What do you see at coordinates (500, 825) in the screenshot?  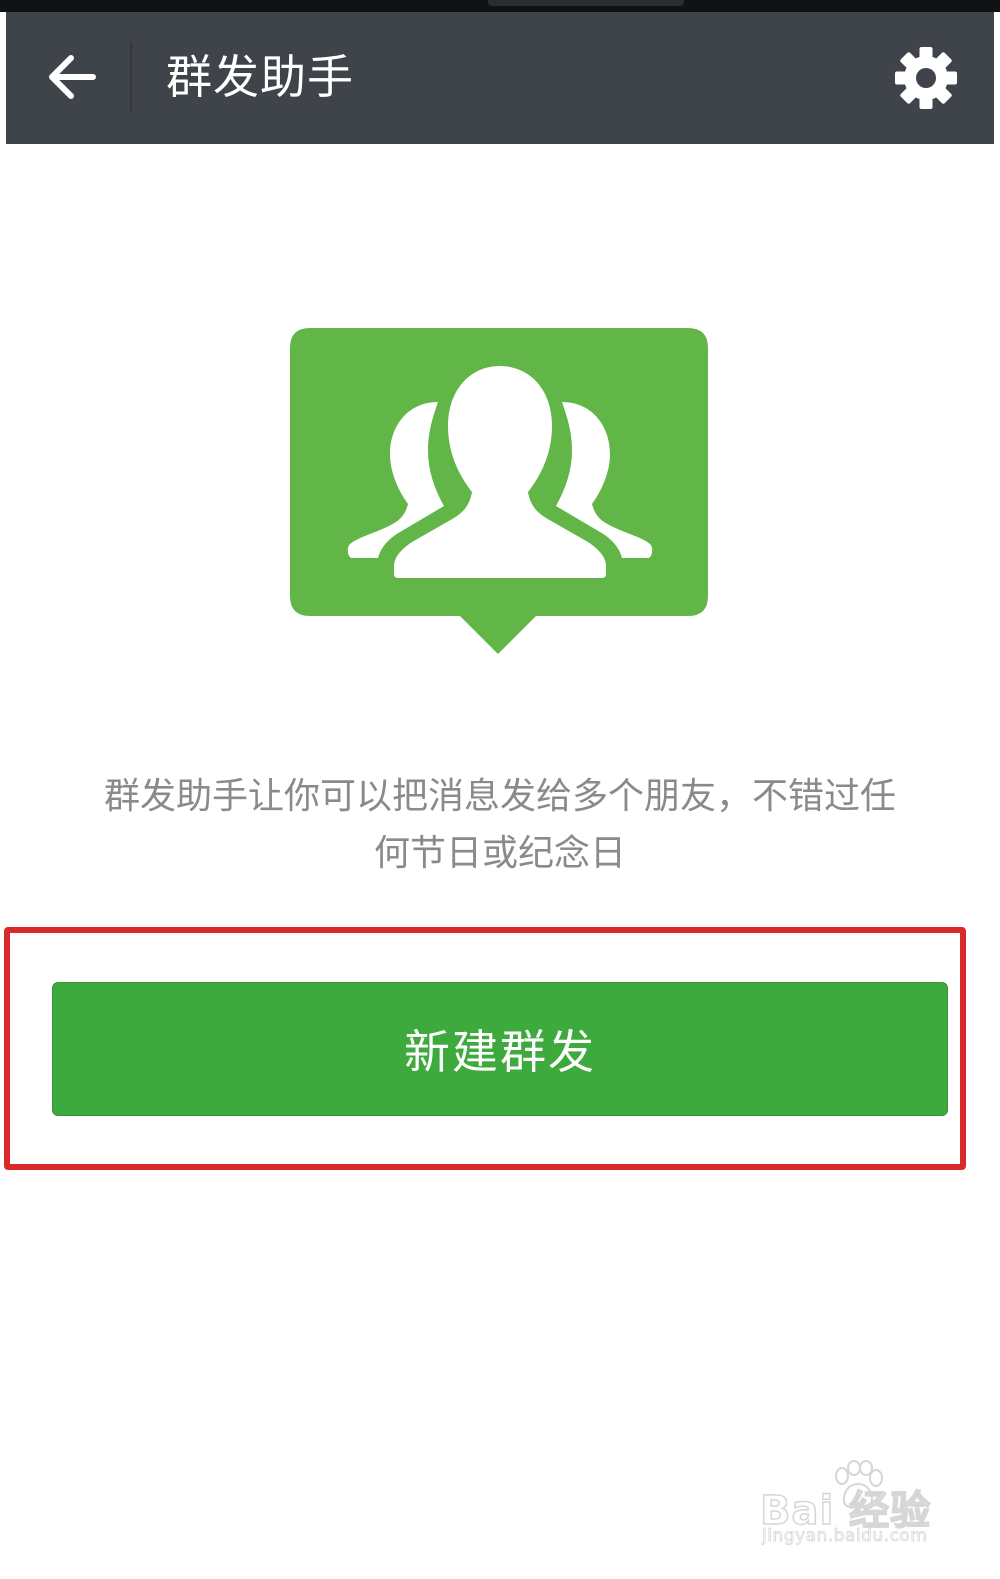 I see `description-text: 群发助手让你可以把消息发给多个朋友，不错过任 何节日或纪念日` at bounding box center [500, 825].